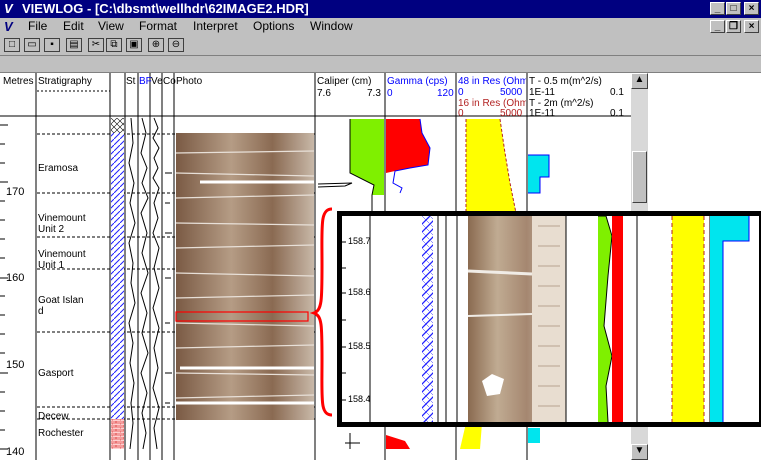  I want to click on open-icon: ▭, so click(32, 45).